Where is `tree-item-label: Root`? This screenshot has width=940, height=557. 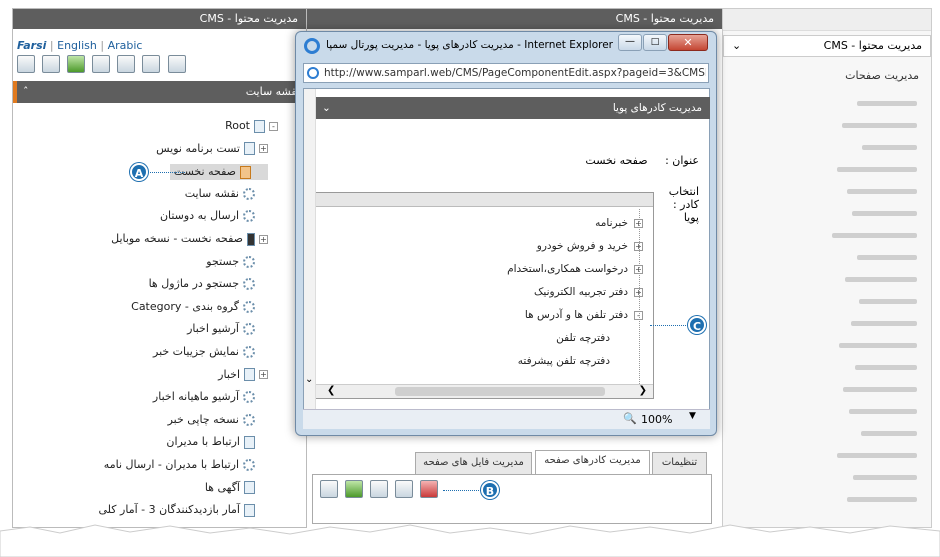 tree-item-label: Root is located at coordinates (237, 125).